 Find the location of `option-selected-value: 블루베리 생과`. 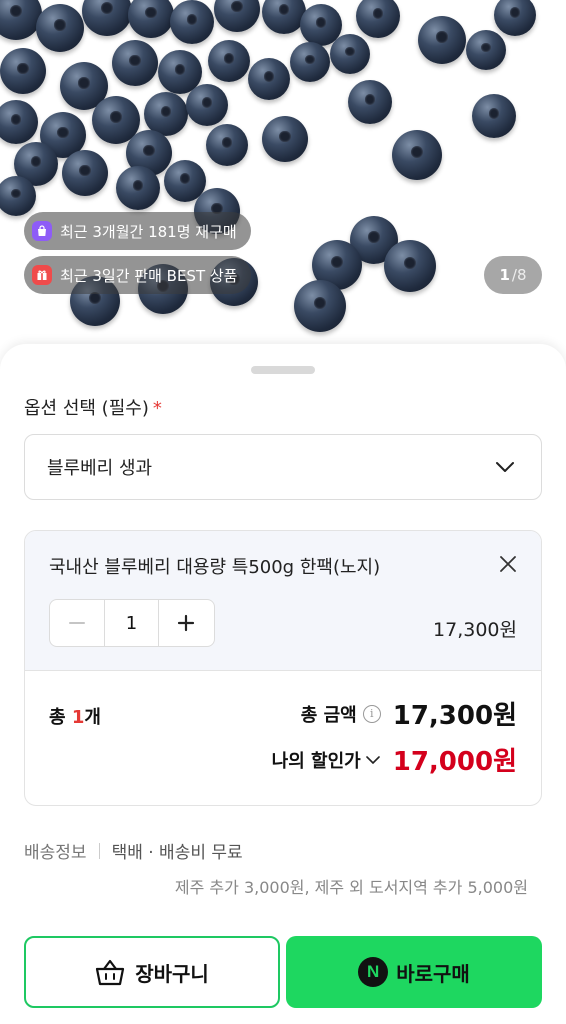

option-selected-value: 블루베리 생과 is located at coordinates (100, 468).